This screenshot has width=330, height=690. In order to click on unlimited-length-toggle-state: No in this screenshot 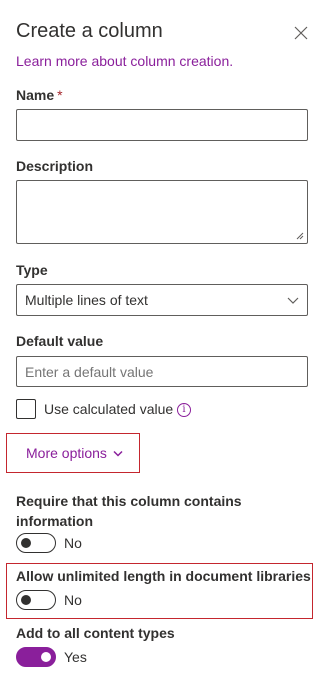, I will do `click(73, 600)`.